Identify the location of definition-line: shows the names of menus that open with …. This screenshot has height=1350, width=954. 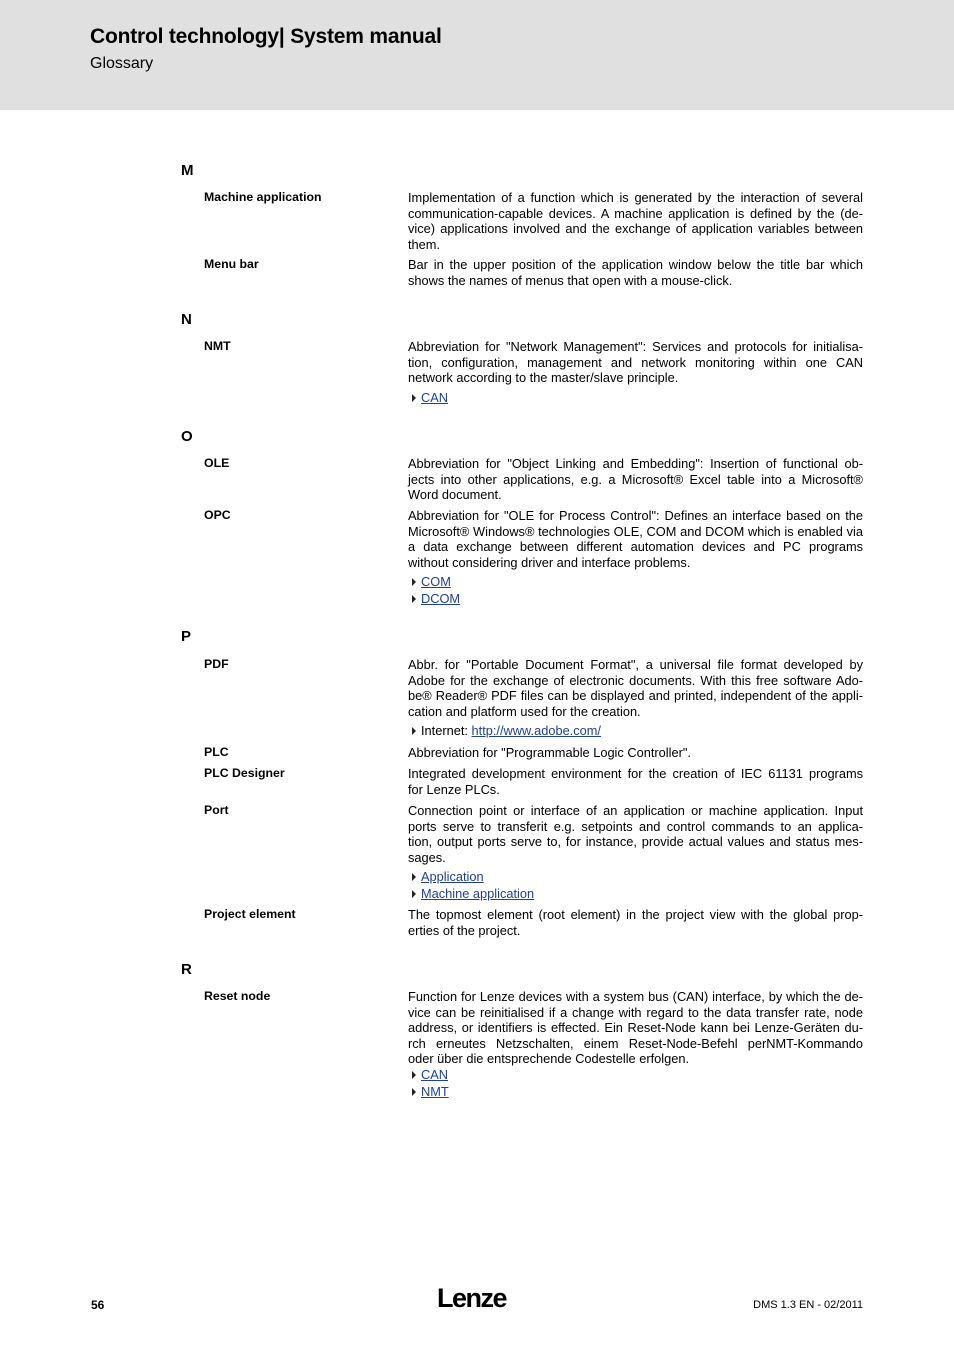
(570, 280).